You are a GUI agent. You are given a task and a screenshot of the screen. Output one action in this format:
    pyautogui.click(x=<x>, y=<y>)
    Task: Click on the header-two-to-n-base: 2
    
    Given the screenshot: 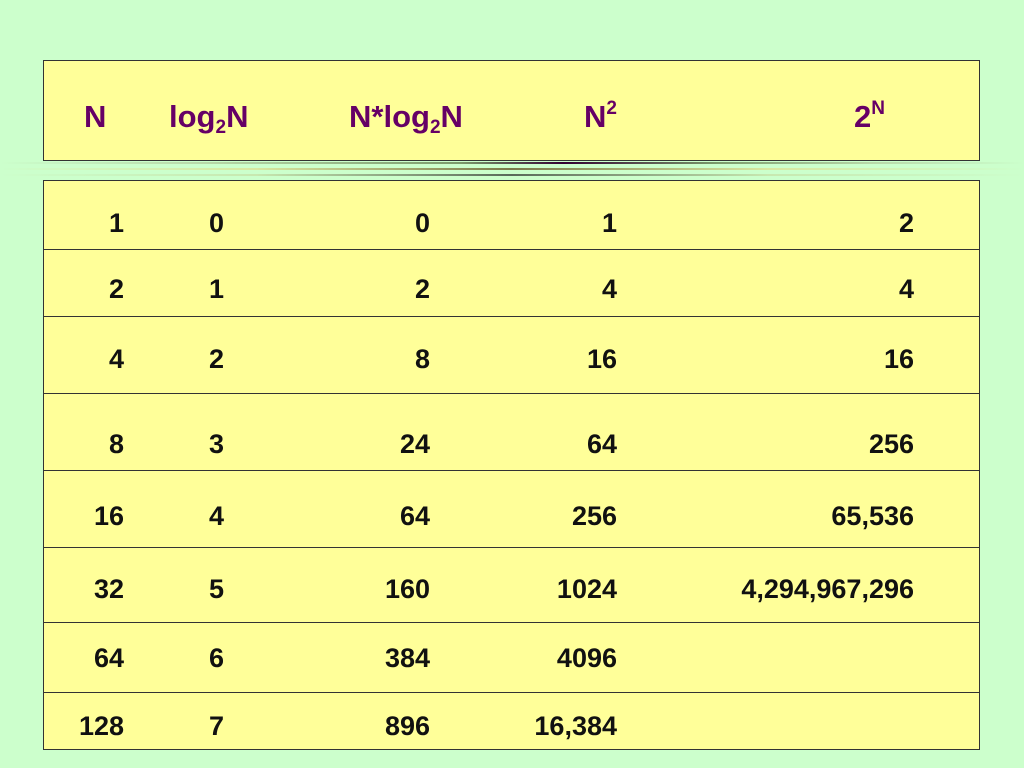 What is the action you would take?
    pyautogui.click(x=863, y=116)
    